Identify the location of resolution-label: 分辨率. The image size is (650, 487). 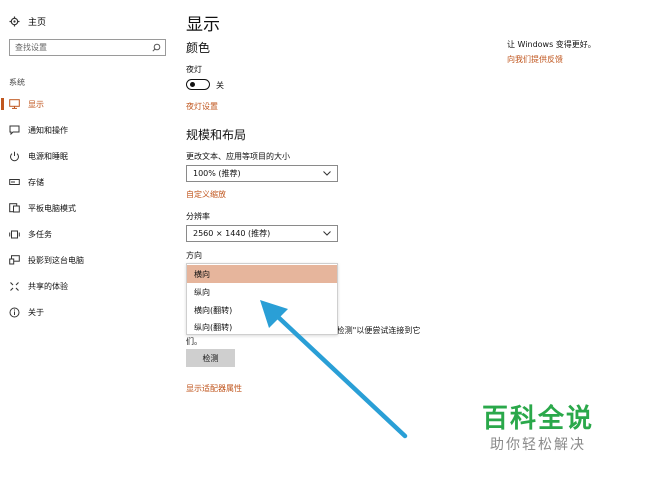
(198, 216).